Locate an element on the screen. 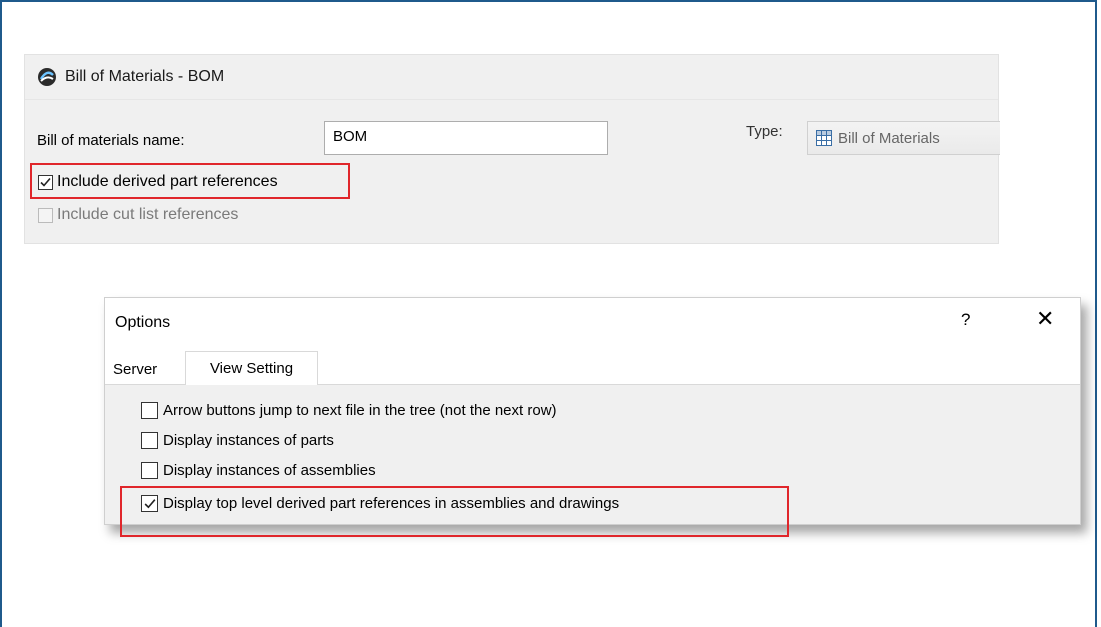  bom-name-input: BOM is located at coordinates (466, 138).